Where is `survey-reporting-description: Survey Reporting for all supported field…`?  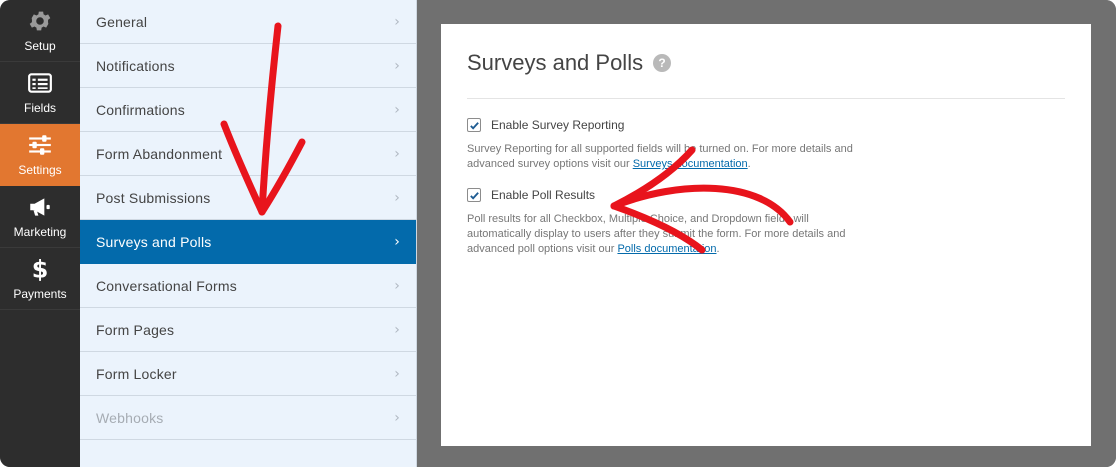 survey-reporting-description: Survey Reporting for all supported field… is located at coordinates (662, 157).